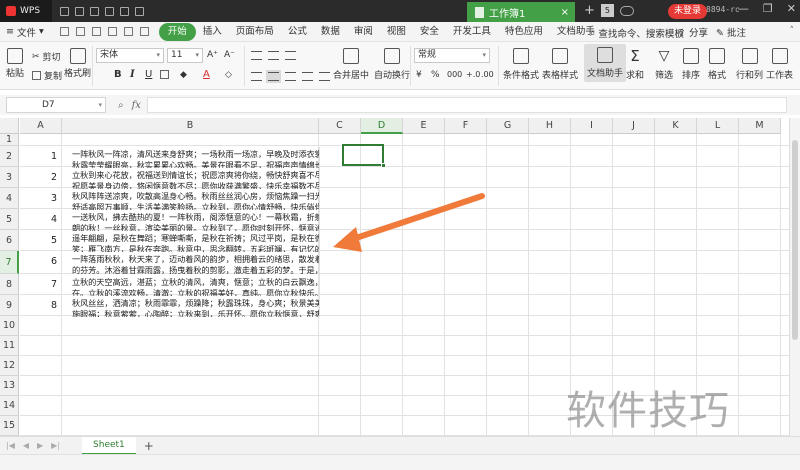  What do you see at coordinates (607, 10) in the screenshot?
I see `tab-count-badge: 5` at bounding box center [607, 10].